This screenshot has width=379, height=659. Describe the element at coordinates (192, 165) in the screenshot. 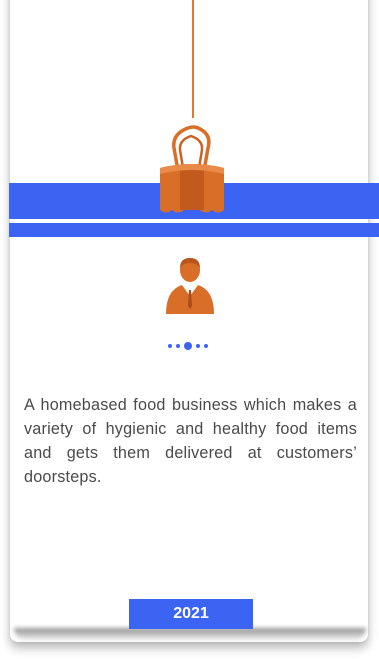

I see `binder-clip-icon` at that location.